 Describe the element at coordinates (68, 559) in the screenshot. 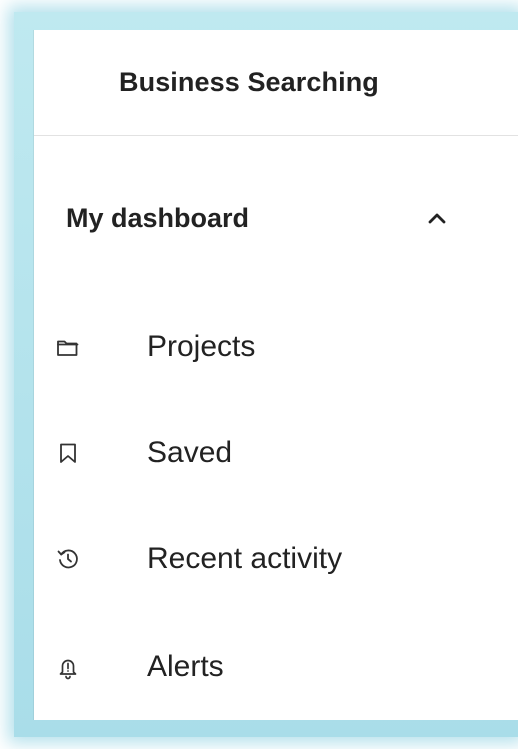

I see `history-icon` at that location.